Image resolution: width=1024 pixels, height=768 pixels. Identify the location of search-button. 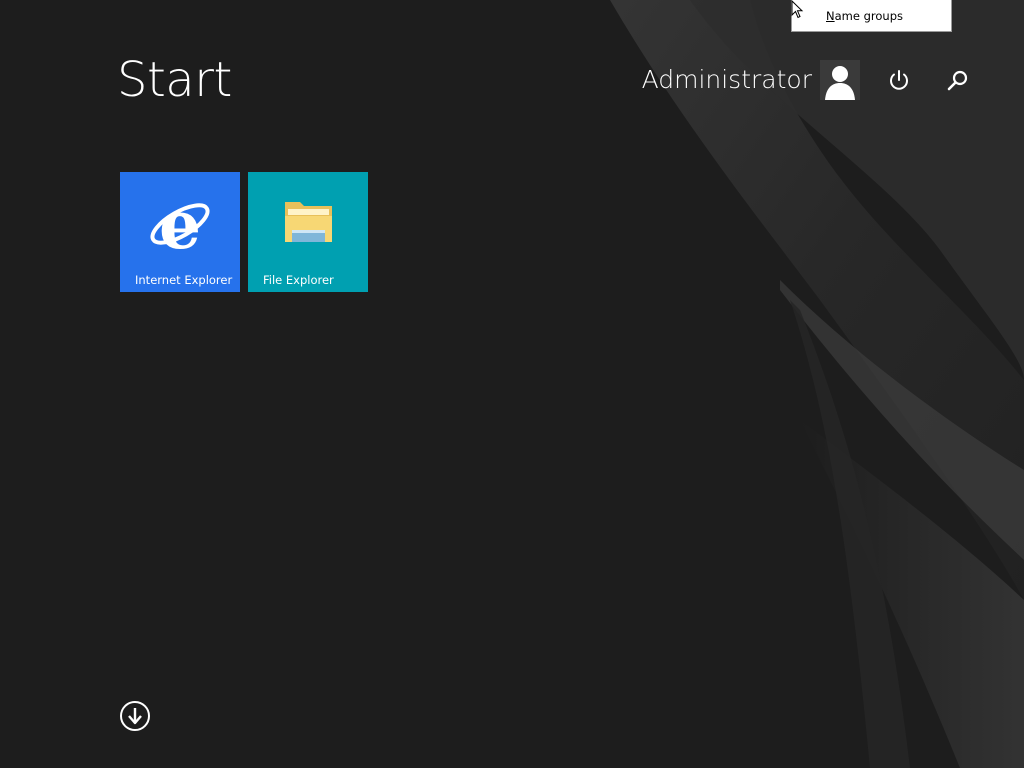
(957, 81).